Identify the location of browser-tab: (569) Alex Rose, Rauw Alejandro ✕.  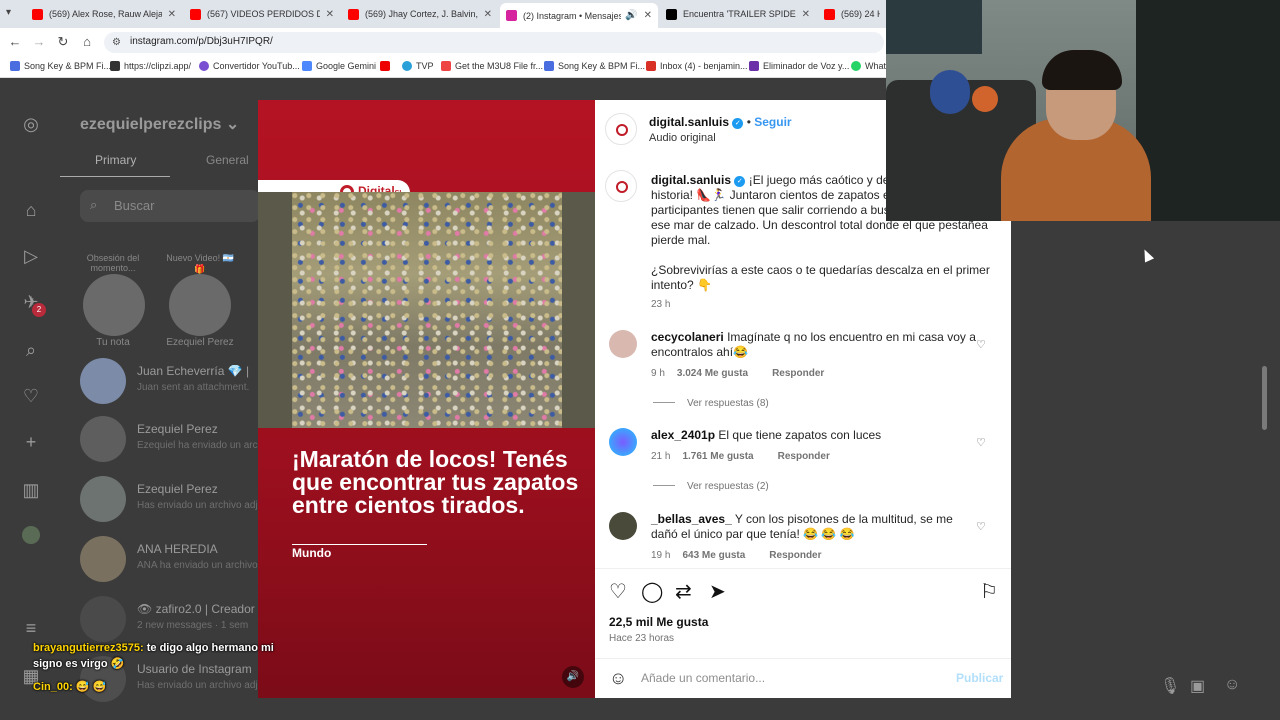
(104, 14).